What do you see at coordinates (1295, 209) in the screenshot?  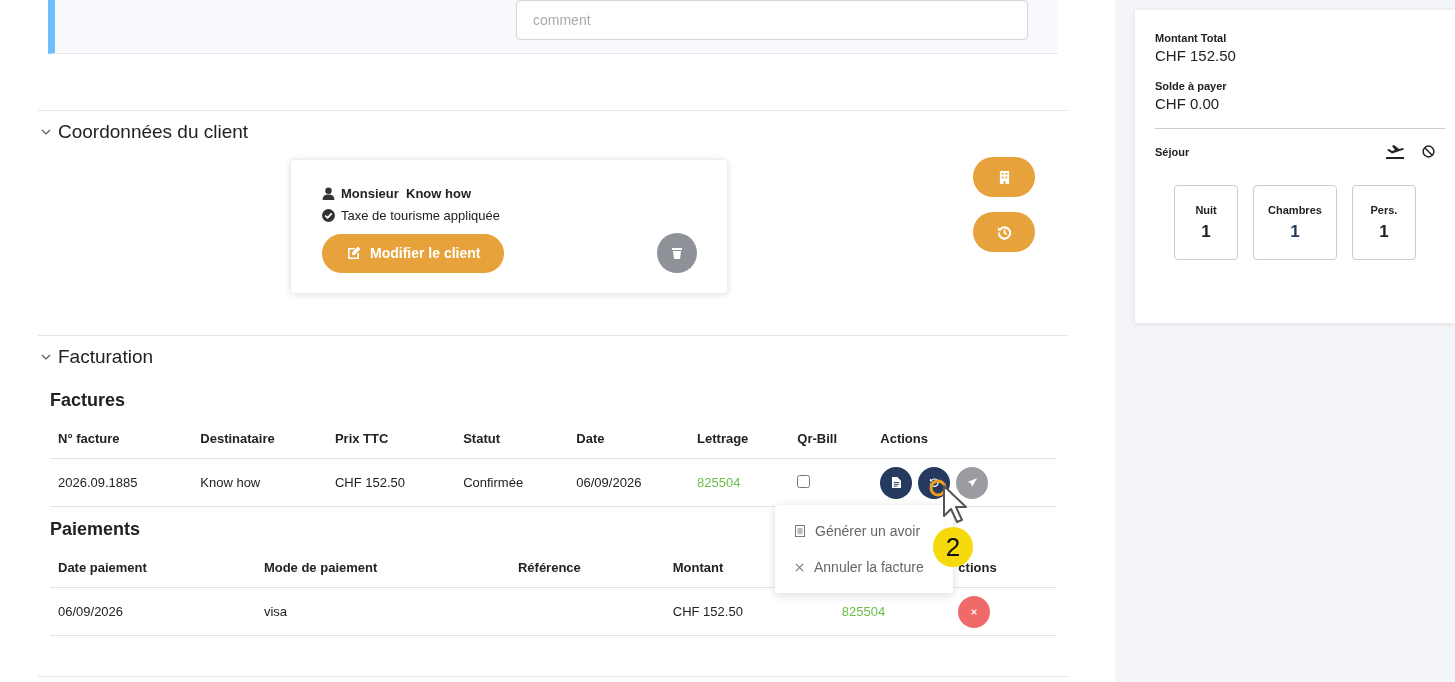 I see `counter-label: Chambres` at bounding box center [1295, 209].